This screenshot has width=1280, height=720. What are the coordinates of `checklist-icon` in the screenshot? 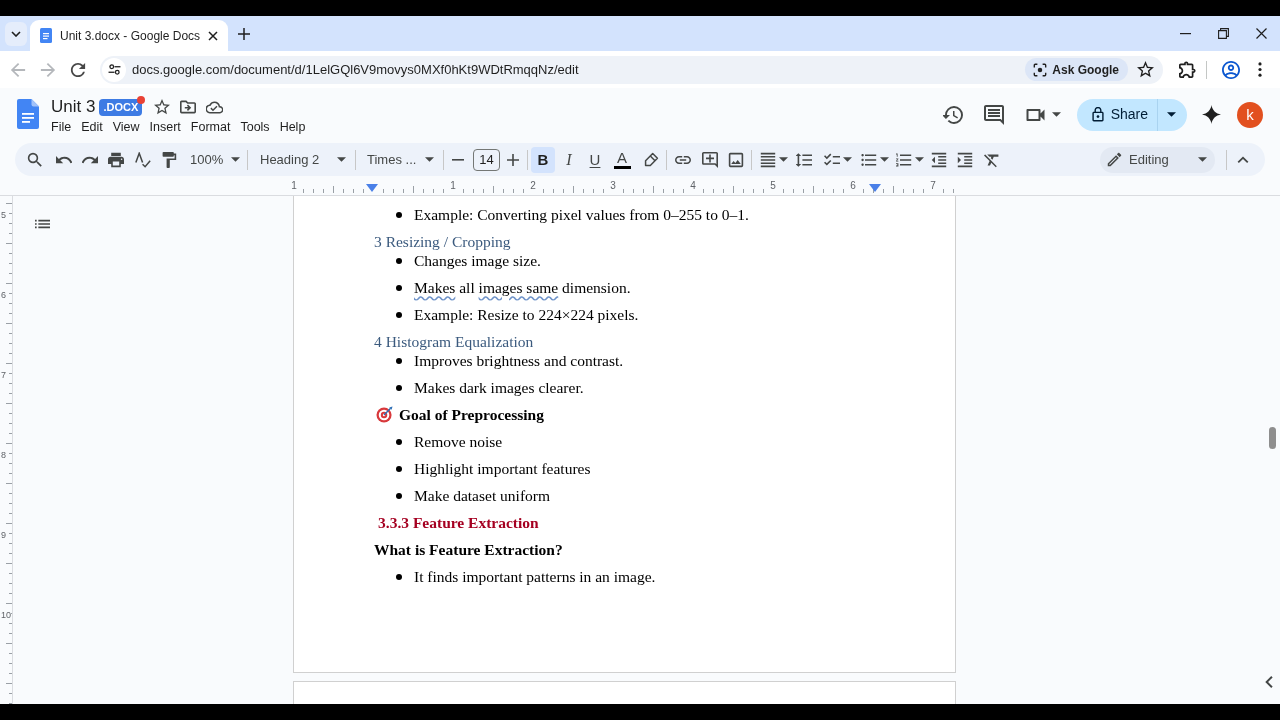 It's located at (832, 159).